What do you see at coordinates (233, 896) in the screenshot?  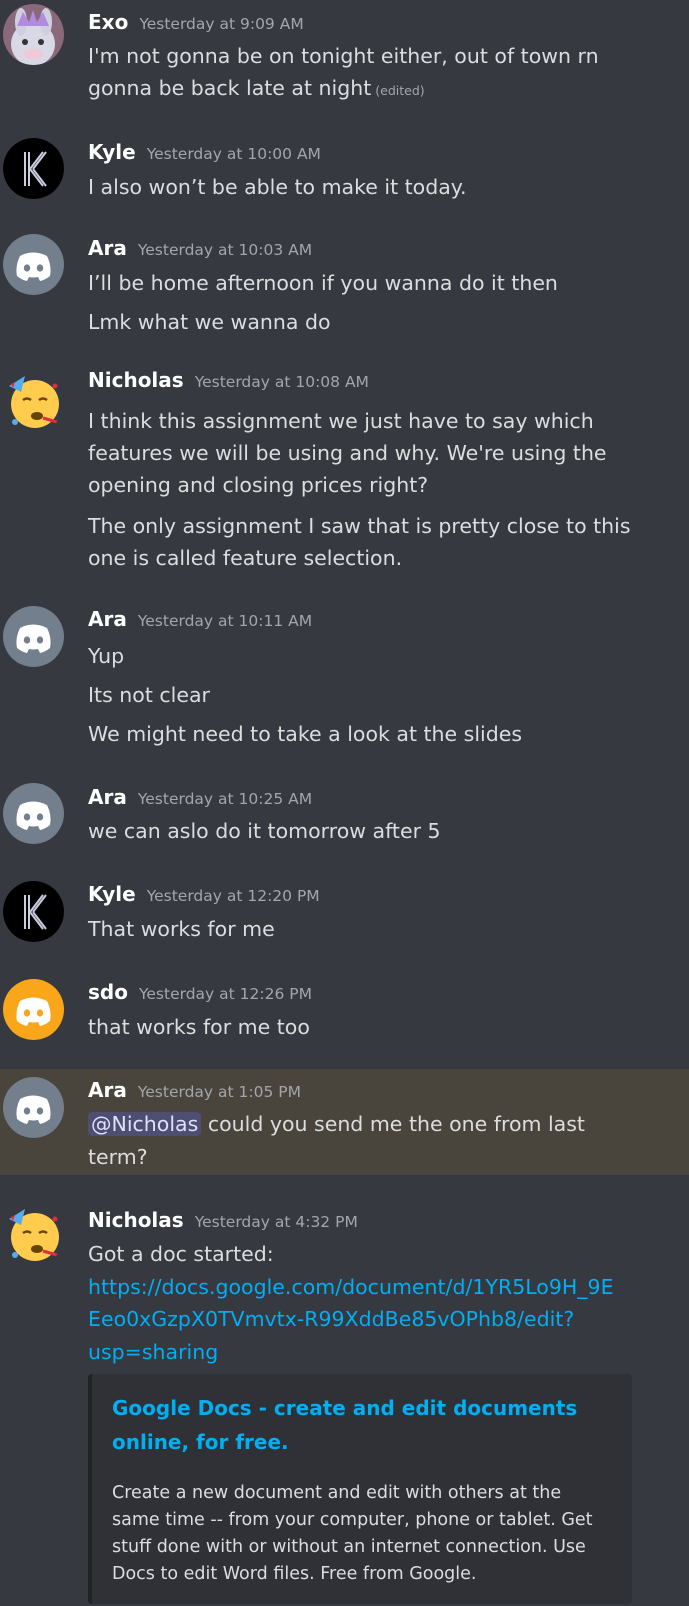 I see `timestamp: Yesterday at 12:20 PM` at bounding box center [233, 896].